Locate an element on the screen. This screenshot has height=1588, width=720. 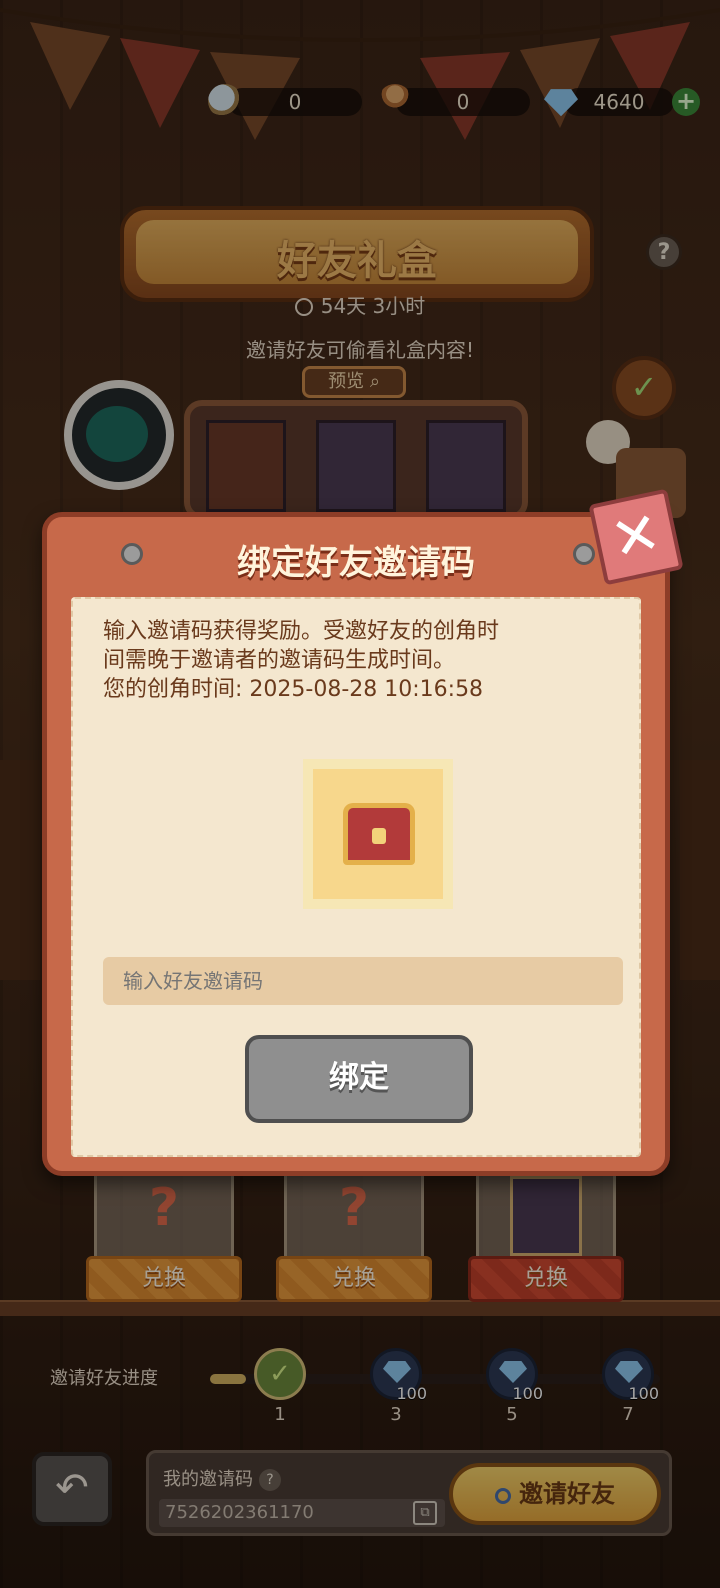
close-icon: ✕ is located at coordinates (636, 537).